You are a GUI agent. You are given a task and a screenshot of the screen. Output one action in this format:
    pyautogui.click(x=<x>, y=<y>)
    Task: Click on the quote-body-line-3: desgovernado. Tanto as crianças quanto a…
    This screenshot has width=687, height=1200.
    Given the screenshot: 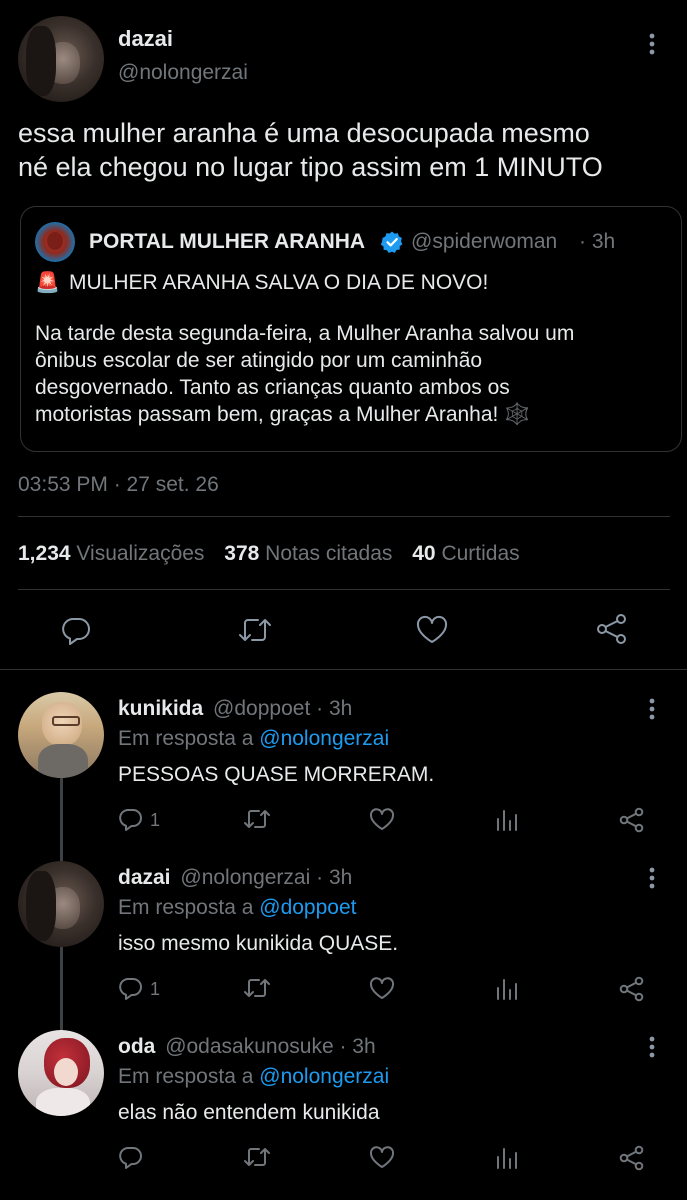 What is the action you would take?
    pyautogui.click(x=272, y=387)
    